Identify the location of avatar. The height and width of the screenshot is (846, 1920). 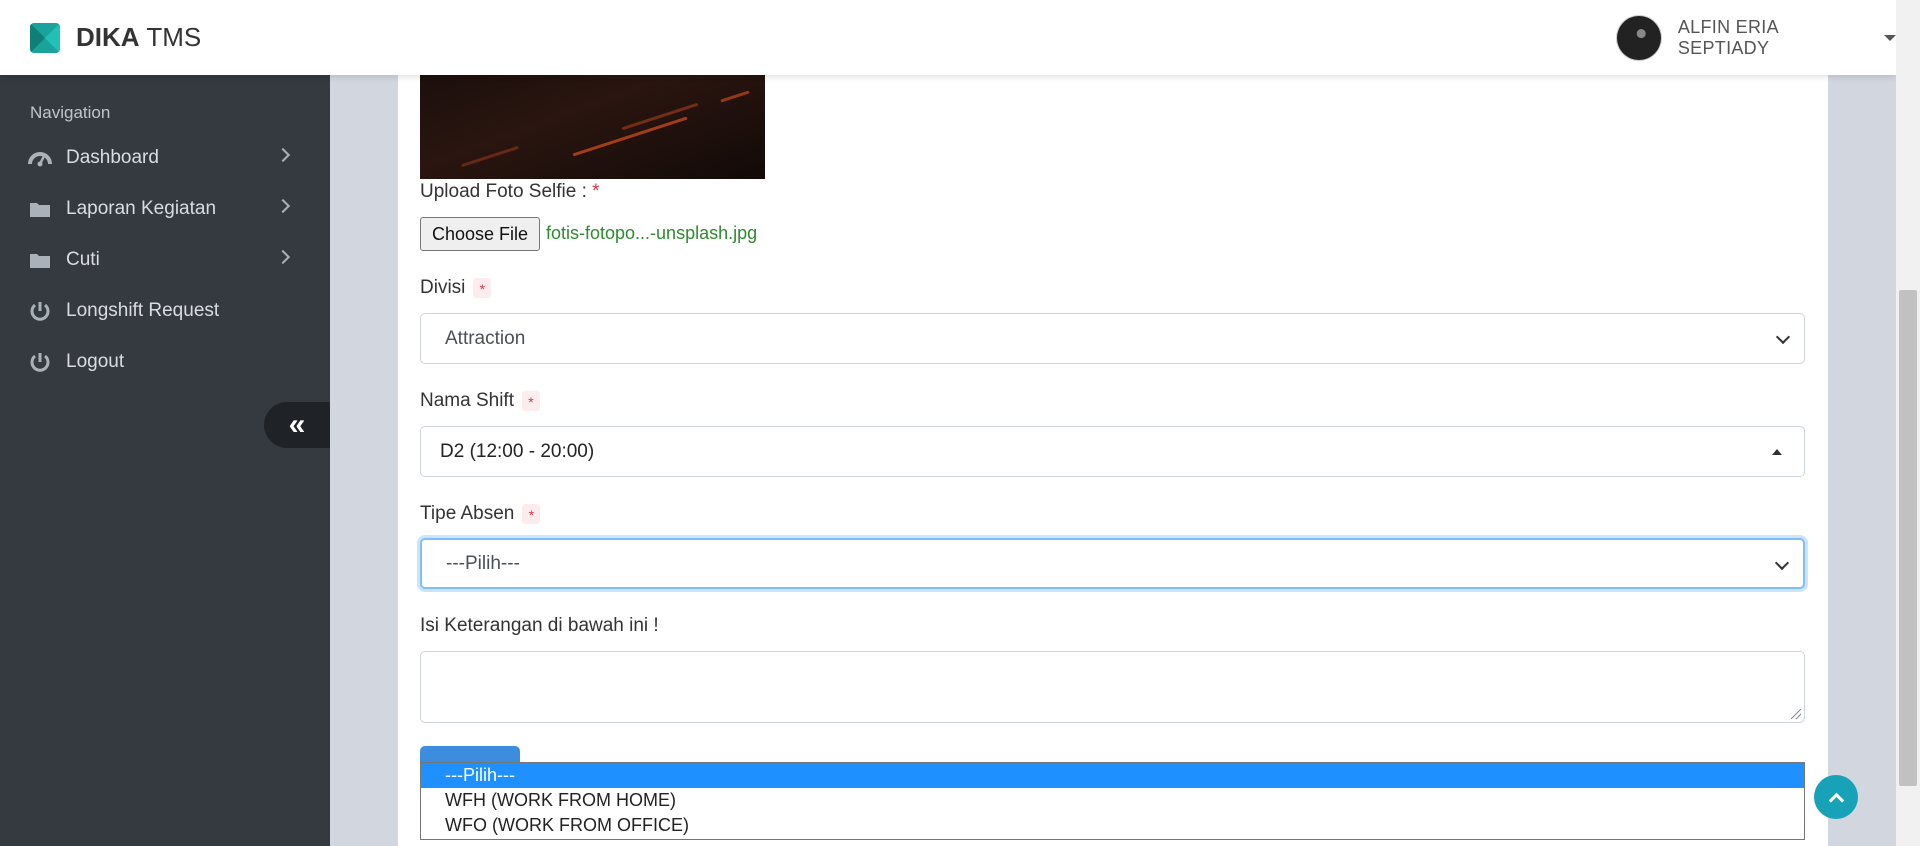
(1639, 38).